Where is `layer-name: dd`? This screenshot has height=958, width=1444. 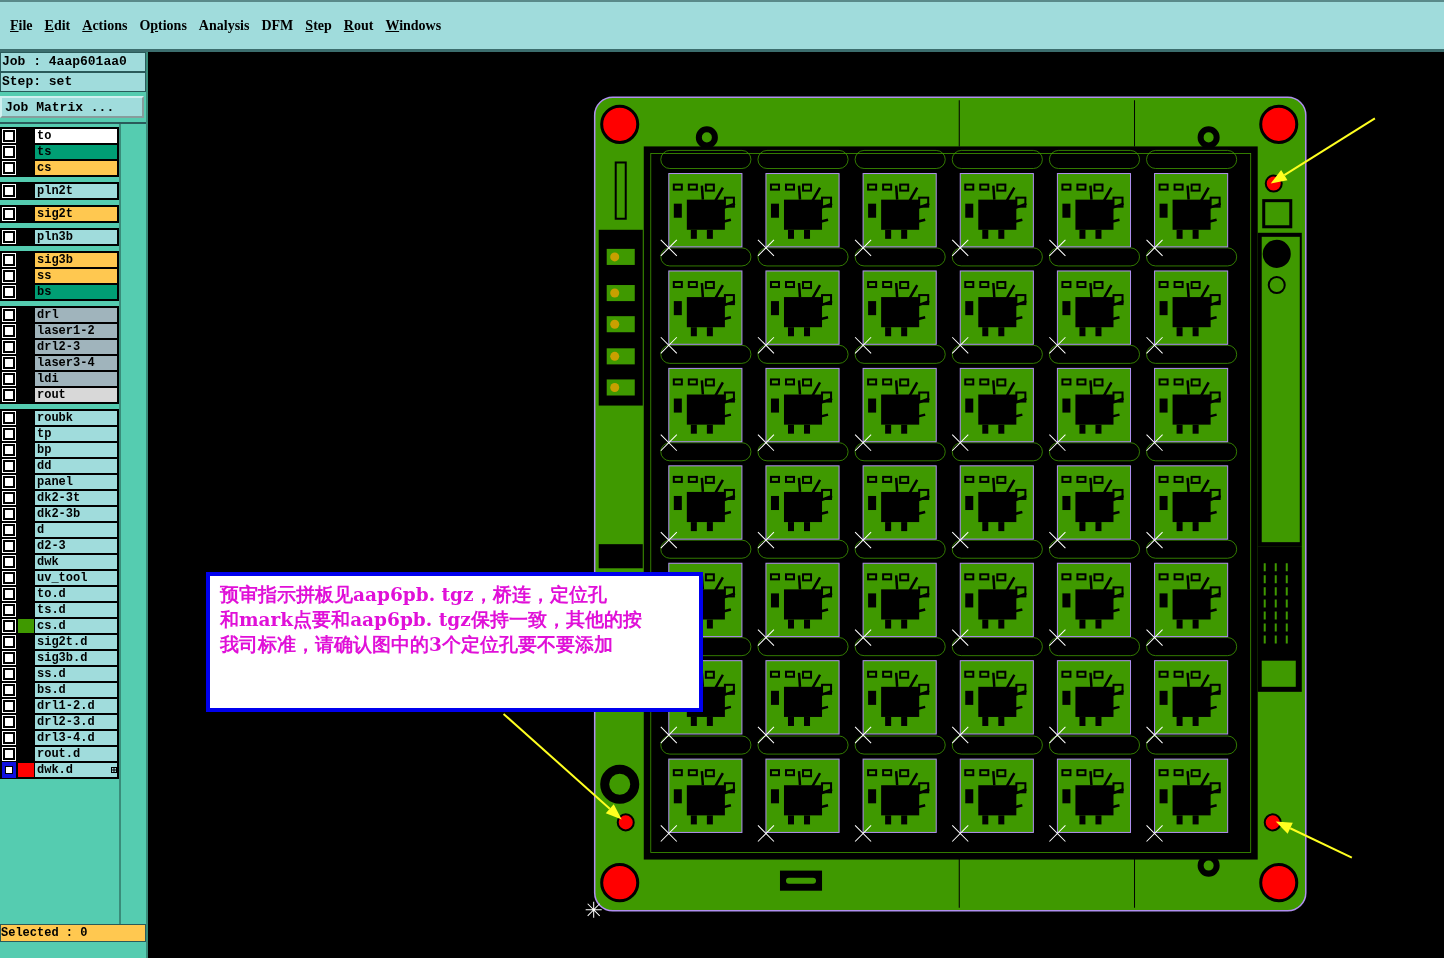
layer-name: dd is located at coordinates (76, 466).